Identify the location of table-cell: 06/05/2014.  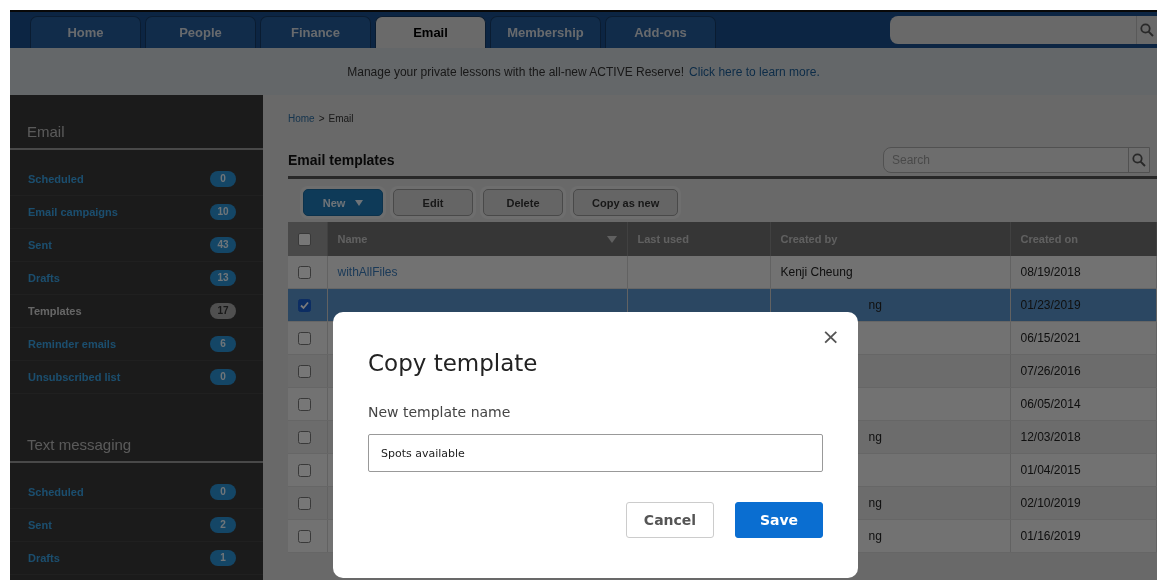
(1050, 404).